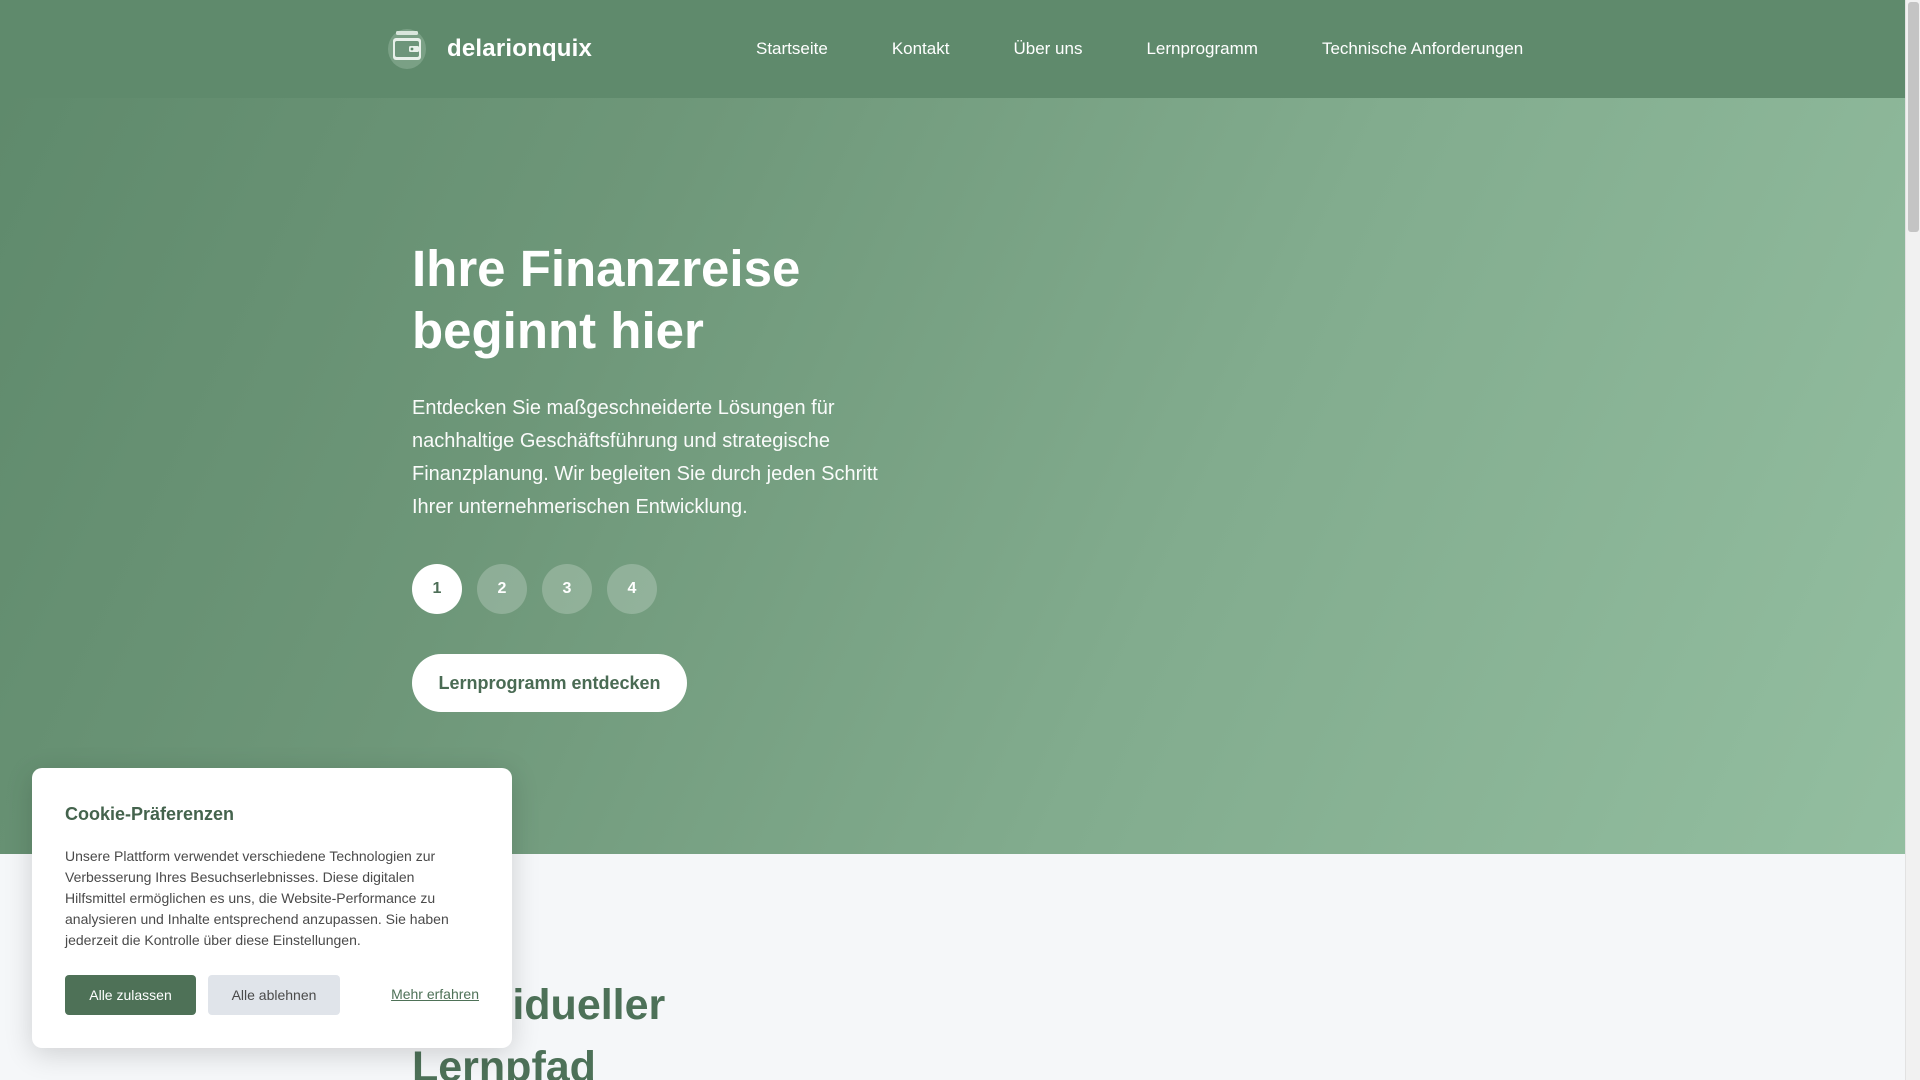 Image resolution: width=1920 pixels, height=1080 pixels. Describe the element at coordinates (130, 995) in the screenshot. I see `accept-all-button: Alle zulassen` at that location.